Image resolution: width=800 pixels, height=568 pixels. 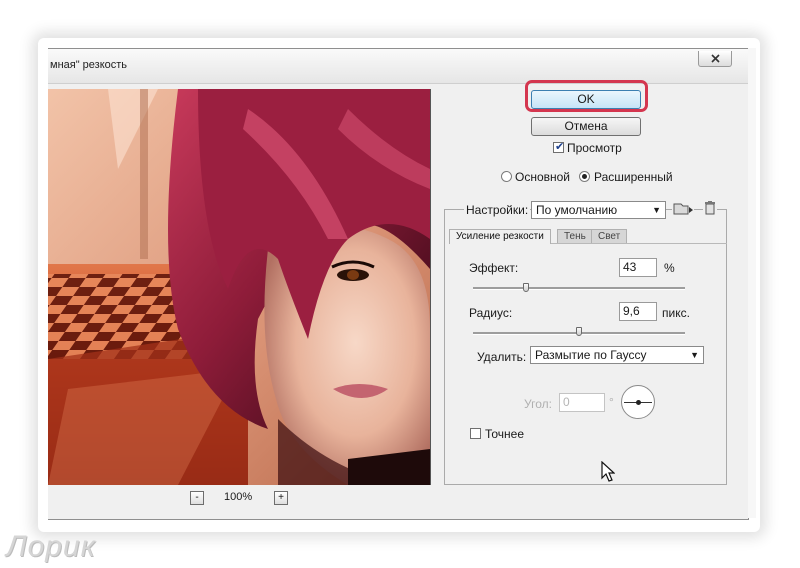 I want to click on amount-input: 43, so click(x=638, y=267).